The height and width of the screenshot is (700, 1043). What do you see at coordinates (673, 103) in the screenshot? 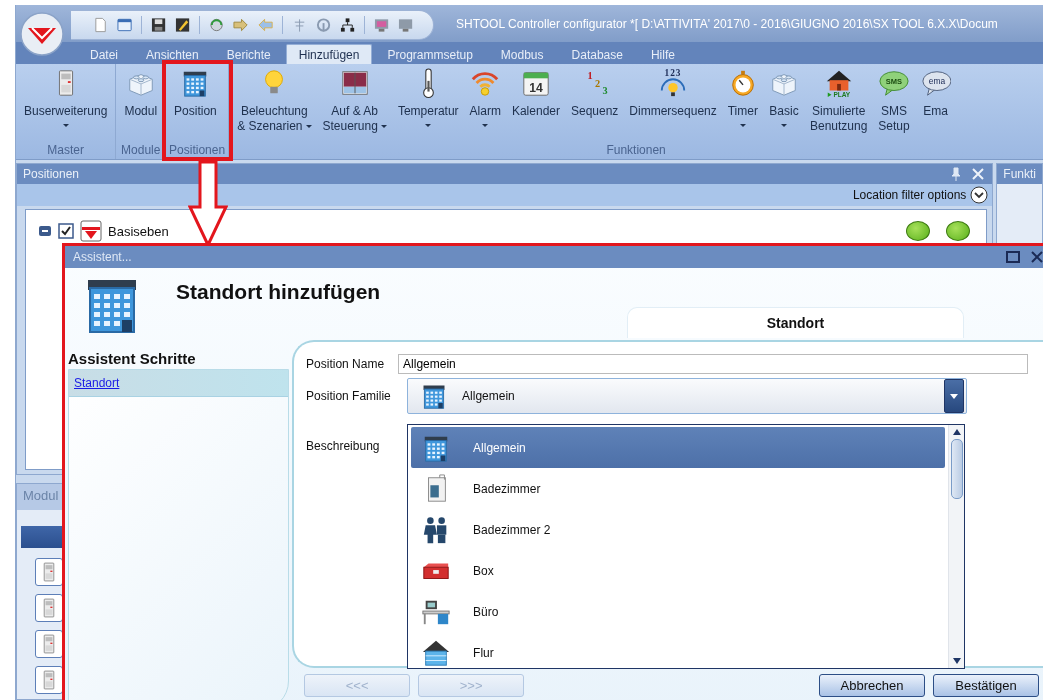
I see `ribbon-button: 123 Dimmersequenz` at bounding box center [673, 103].